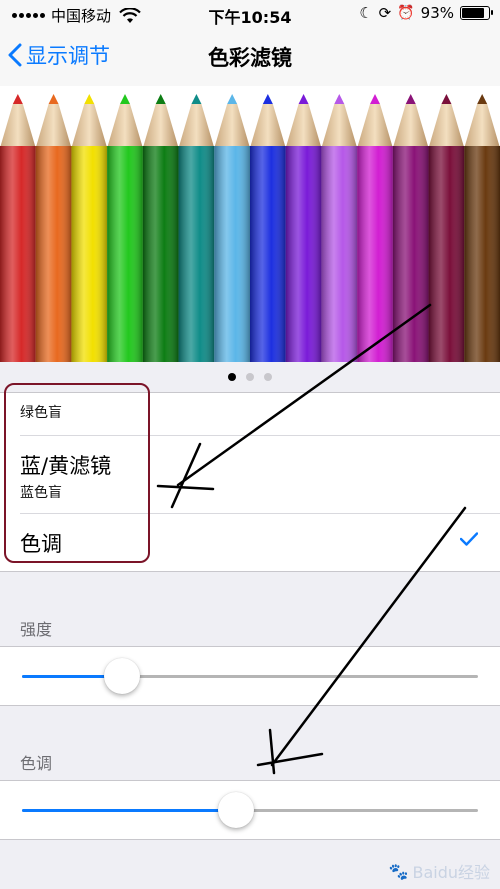 This screenshot has height=889, width=500. What do you see at coordinates (290, 751) in the screenshot?
I see `annotation-arrowhead-lower` at bounding box center [290, 751].